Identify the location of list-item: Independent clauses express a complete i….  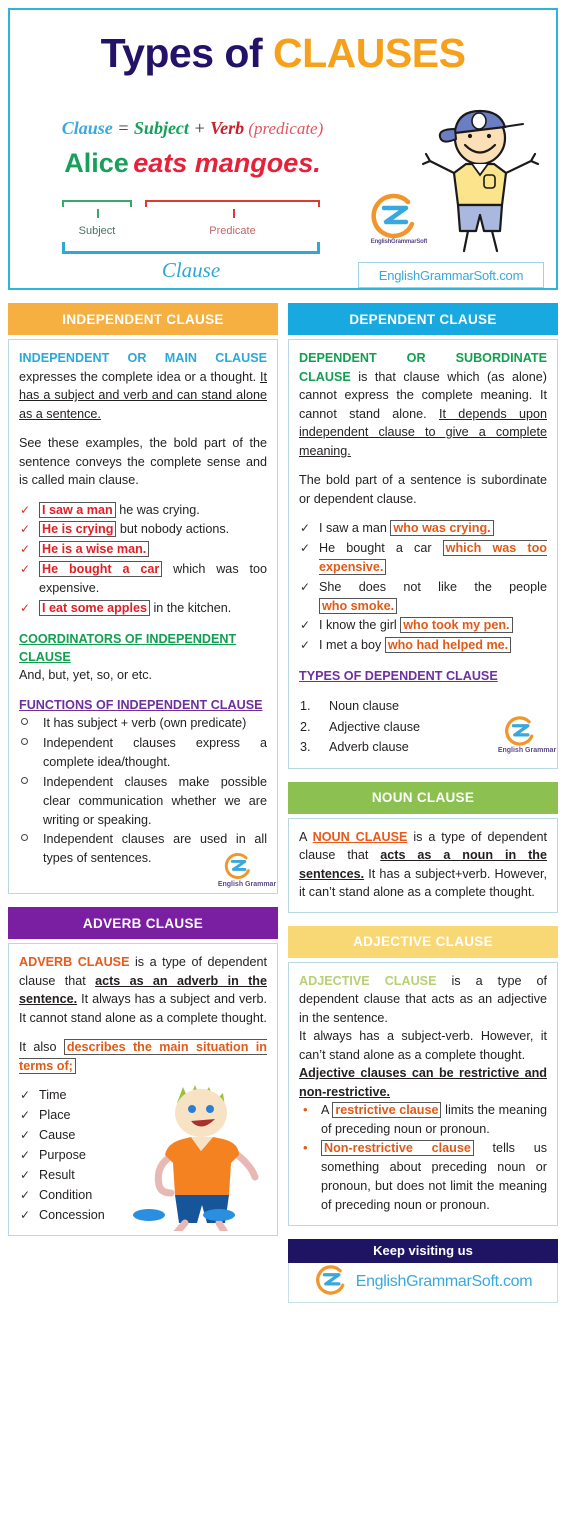
(143, 753).